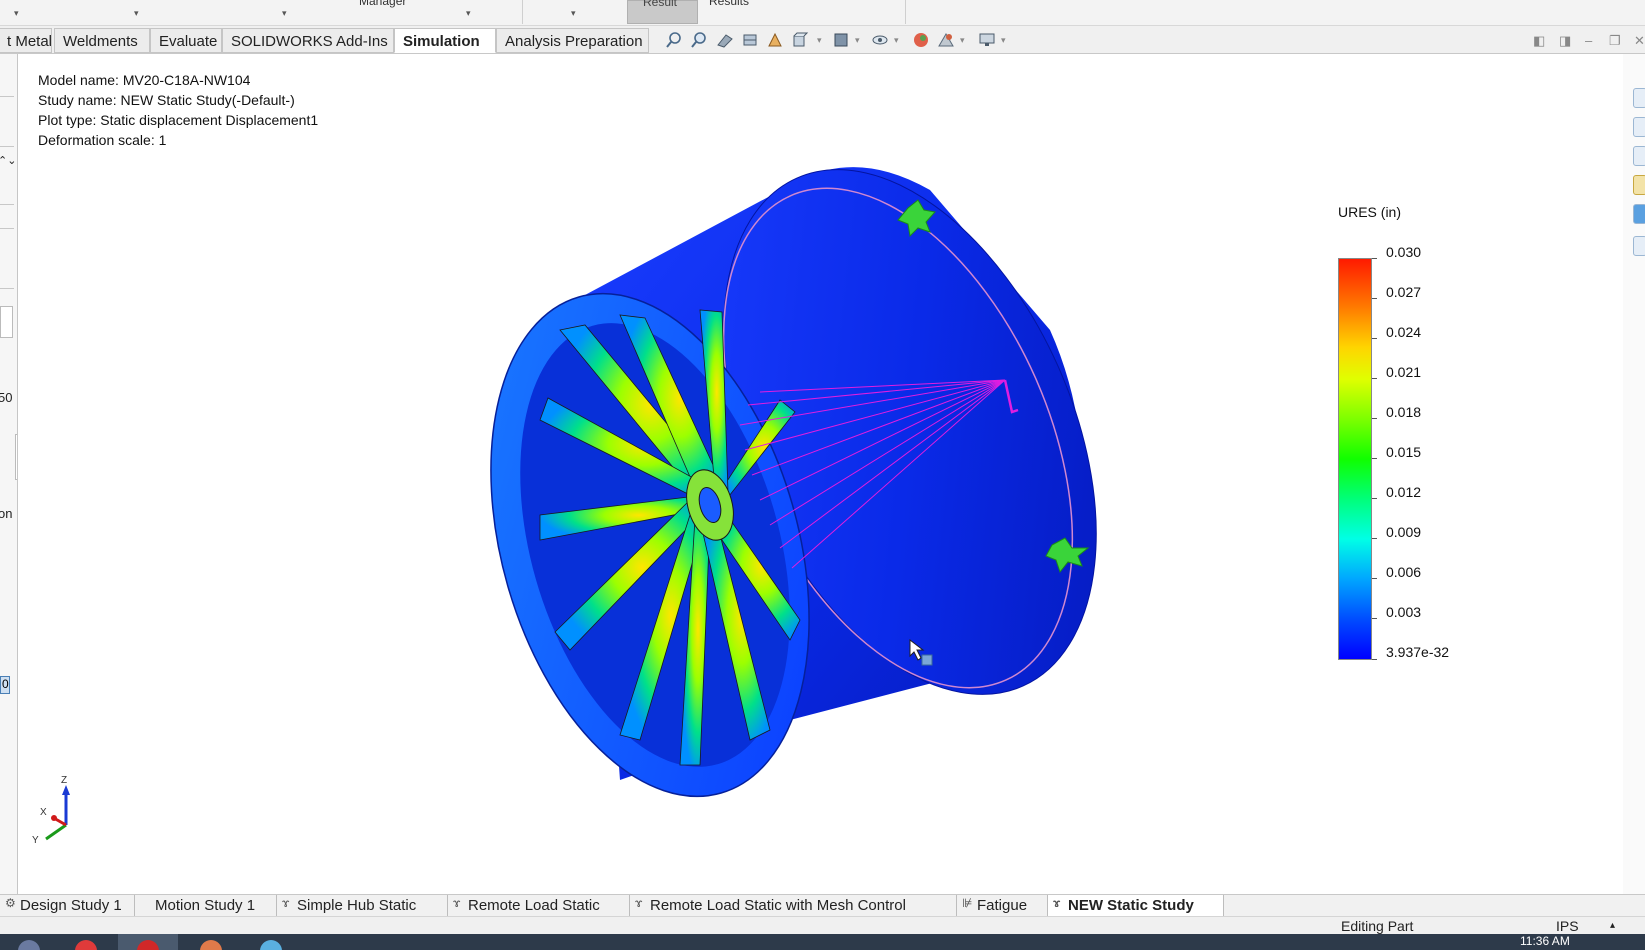  What do you see at coordinates (357, 905) in the screenshot?
I see `tab-label: Simple Hub Static` at bounding box center [357, 905].